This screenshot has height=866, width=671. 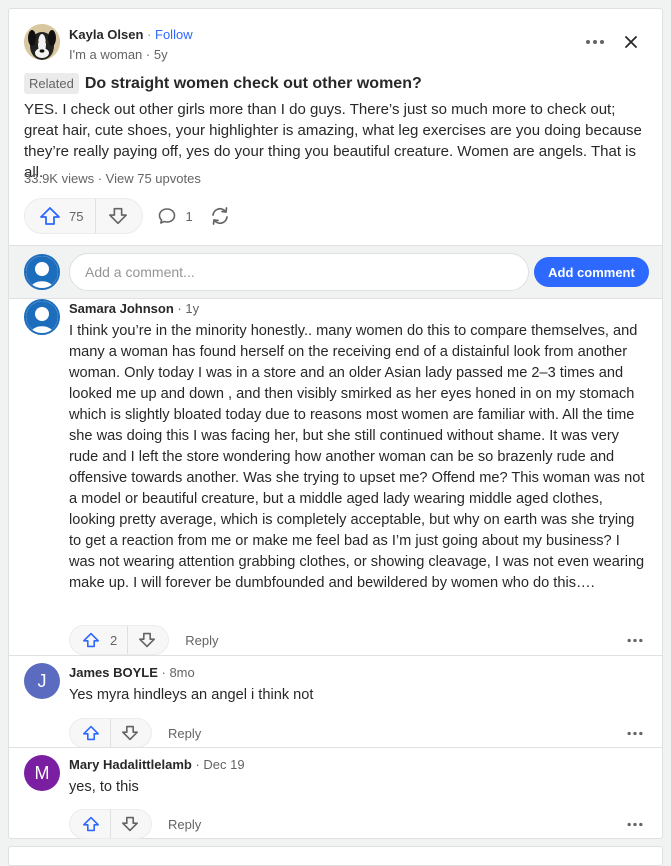 I want to click on comment-text: yes, to this, so click(x=104, y=787).